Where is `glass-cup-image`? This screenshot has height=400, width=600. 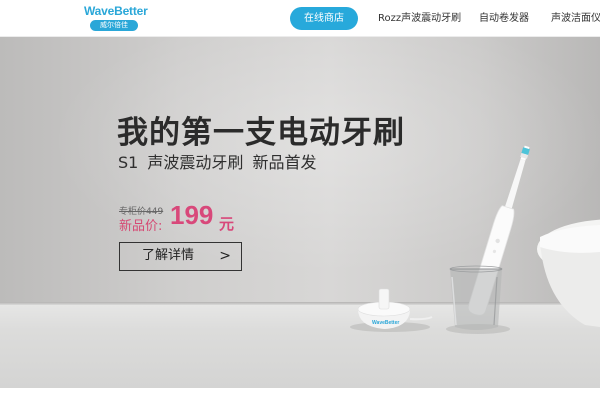
glass-cup-image is located at coordinates (476, 297).